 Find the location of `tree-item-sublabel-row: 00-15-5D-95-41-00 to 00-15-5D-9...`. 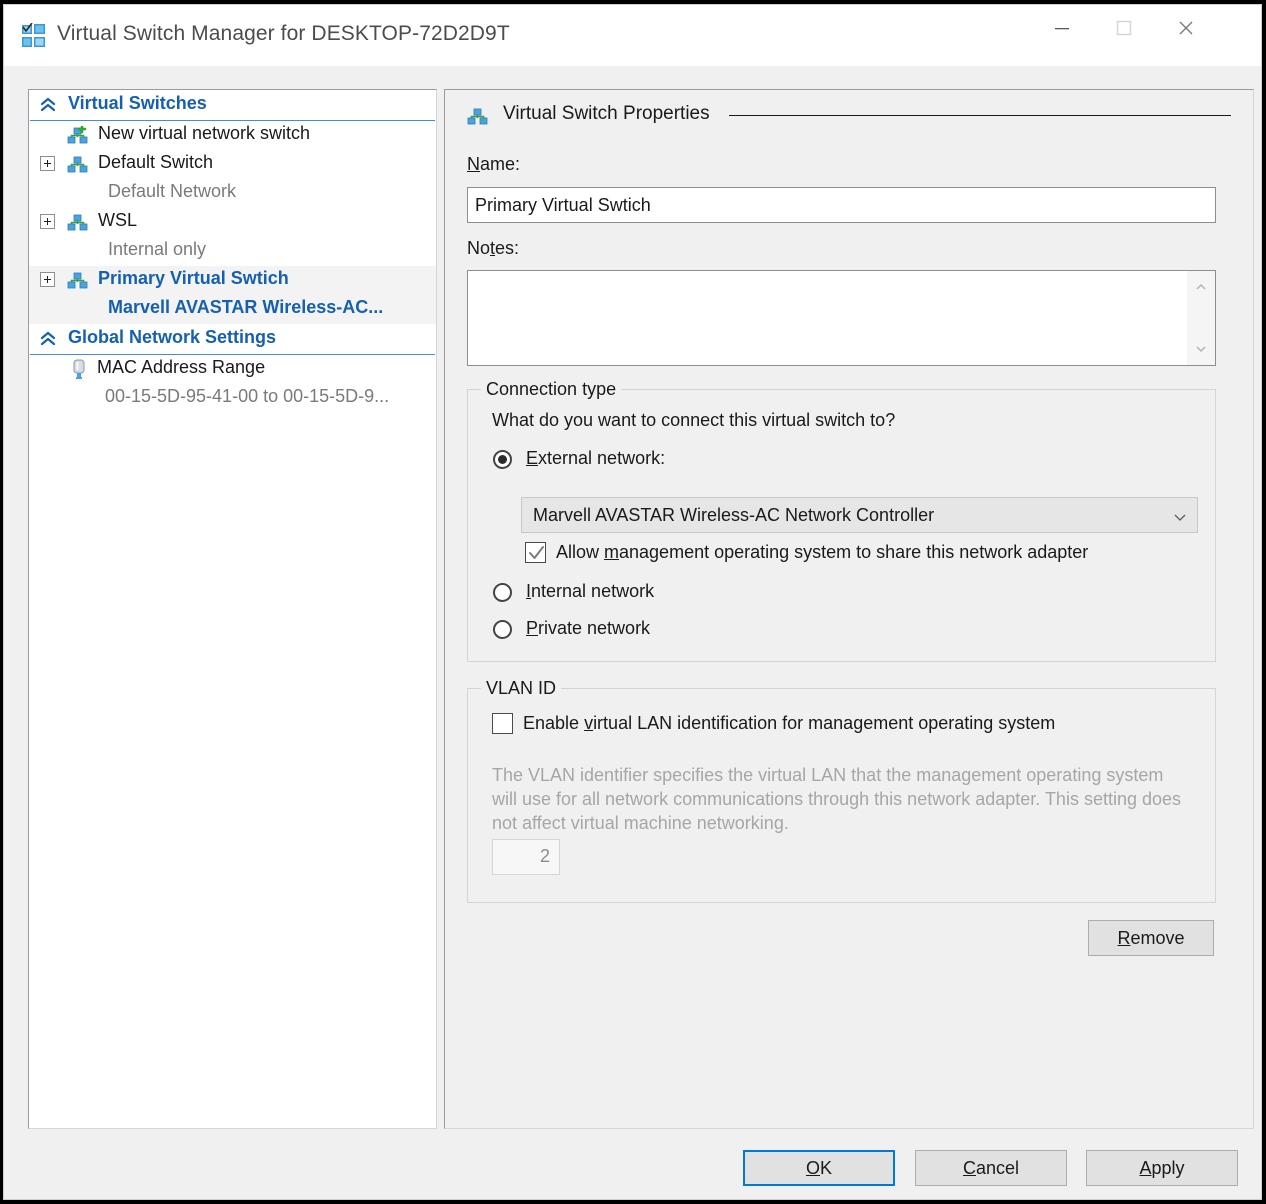

tree-item-sublabel-row: 00-15-5D-95-41-00 to 00-15-5D-9... is located at coordinates (232, 398).